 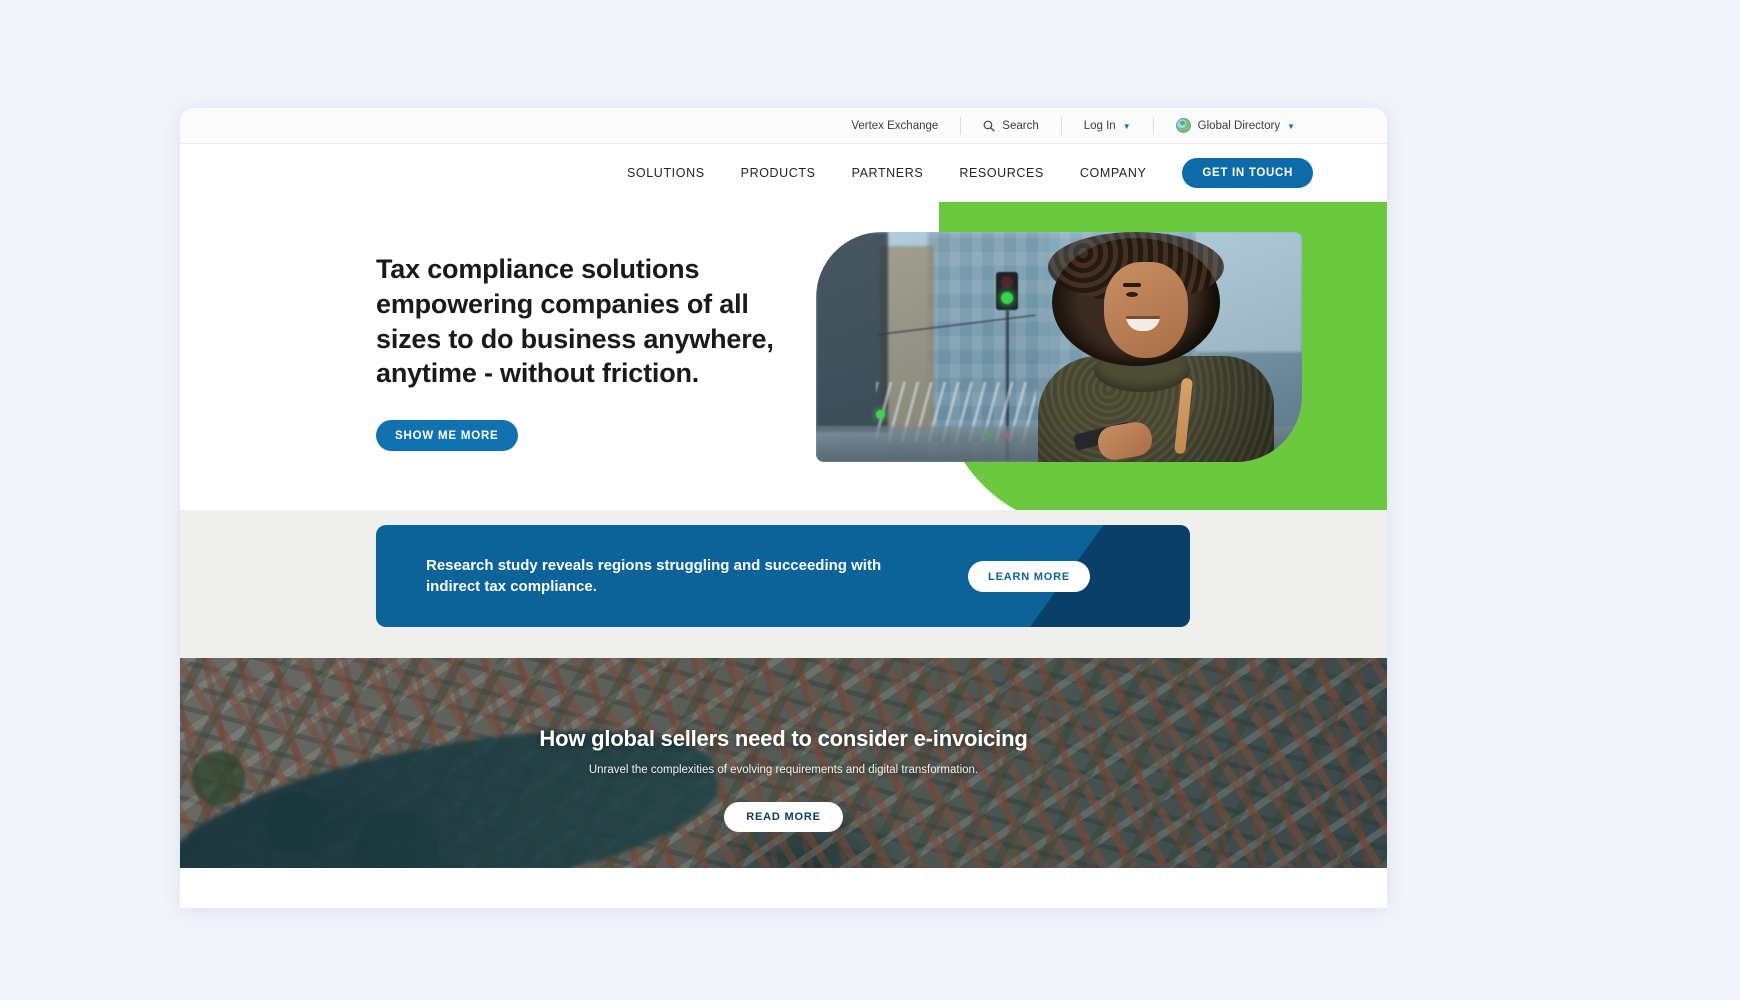 What do you see at coordinates (1007, 298) in the screenshot?
I see `traffic-light-green` at bounding box center [1007, 298].